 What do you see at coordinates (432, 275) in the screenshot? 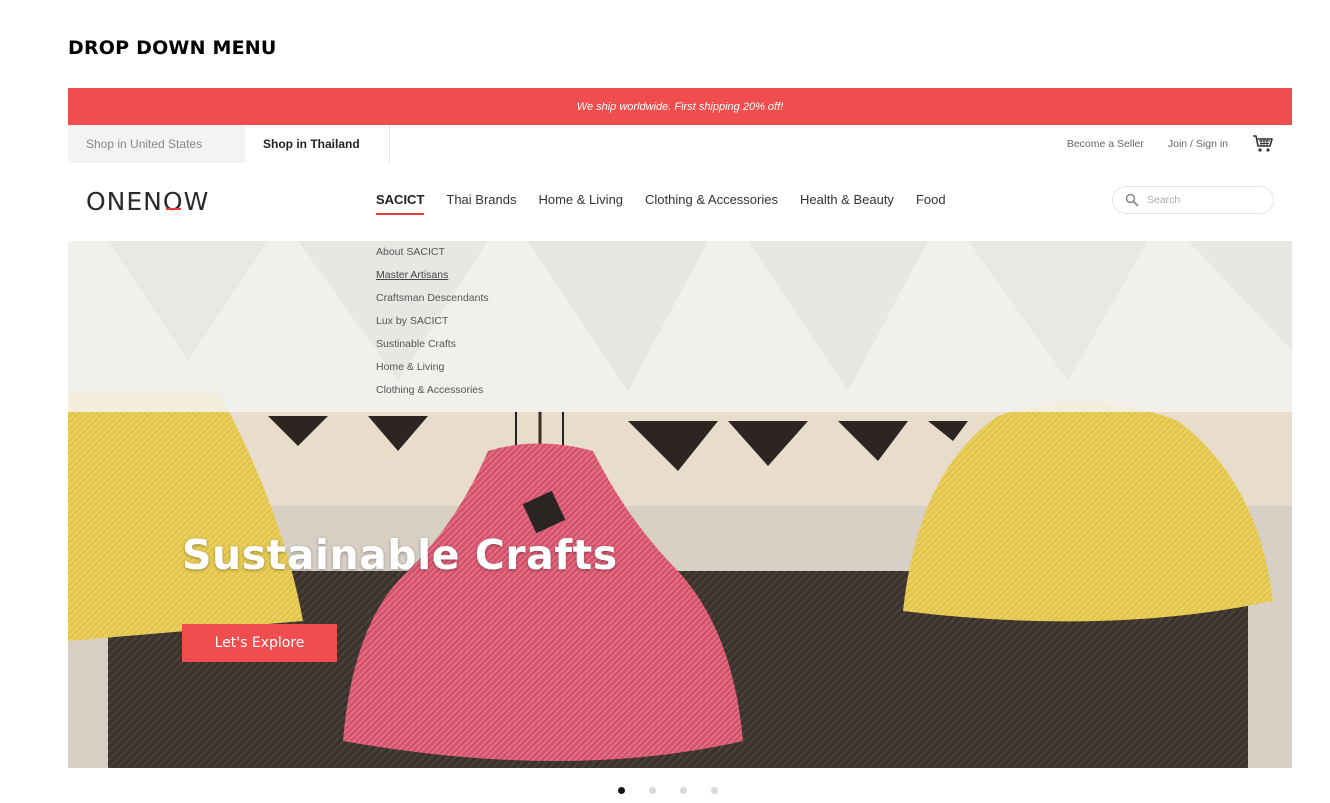
I see `dropdown-item-master-artisans: Master Artisans` at bounding box center [432, 275].